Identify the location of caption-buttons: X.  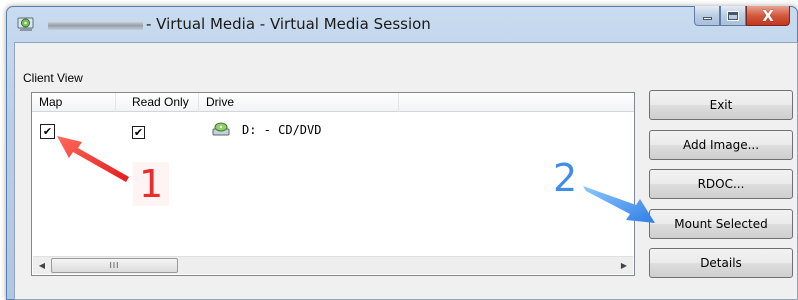
(742, 16).